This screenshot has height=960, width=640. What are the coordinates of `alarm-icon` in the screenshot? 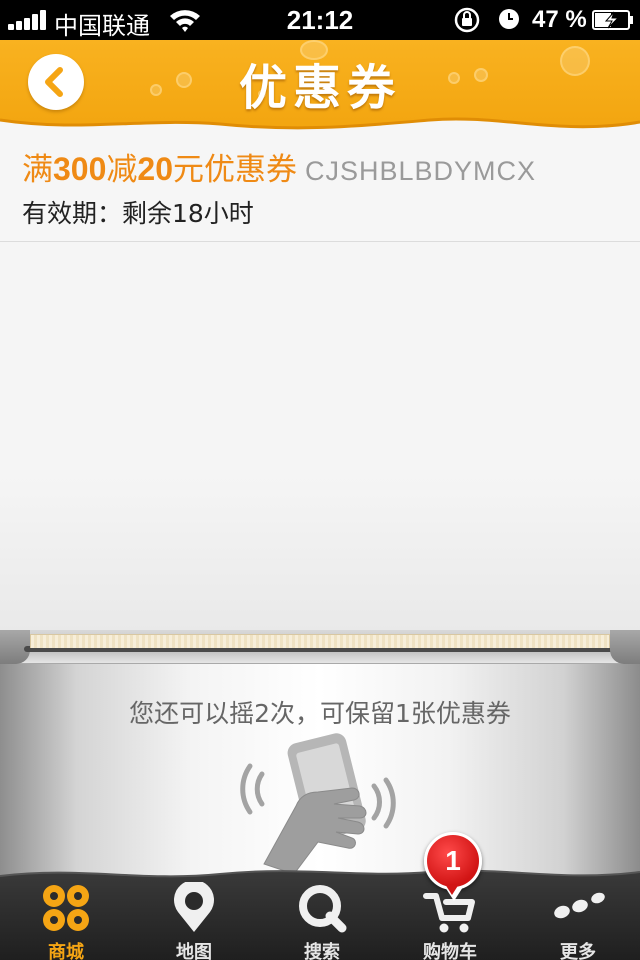 It's located at (509, 19).